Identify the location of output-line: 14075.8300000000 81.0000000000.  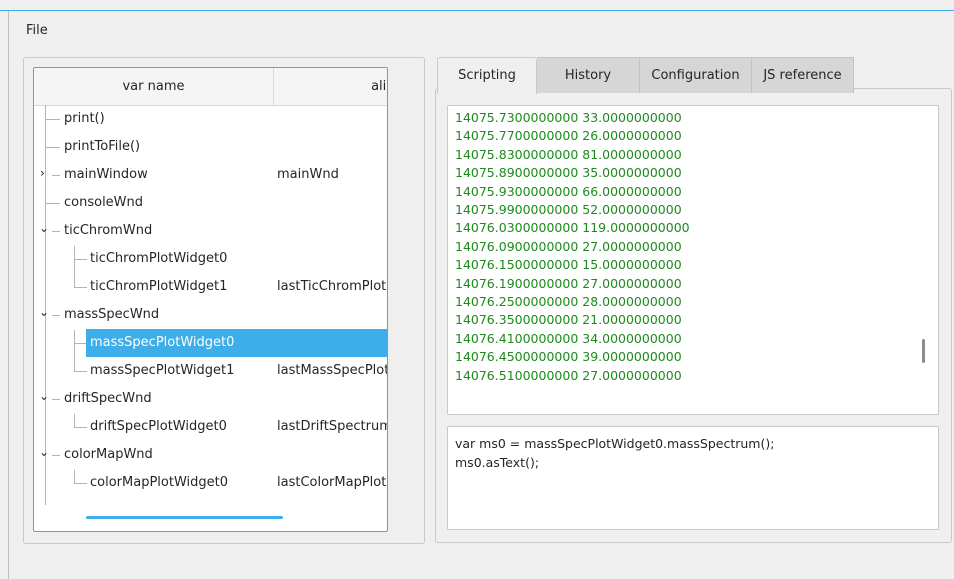
(568, 154).